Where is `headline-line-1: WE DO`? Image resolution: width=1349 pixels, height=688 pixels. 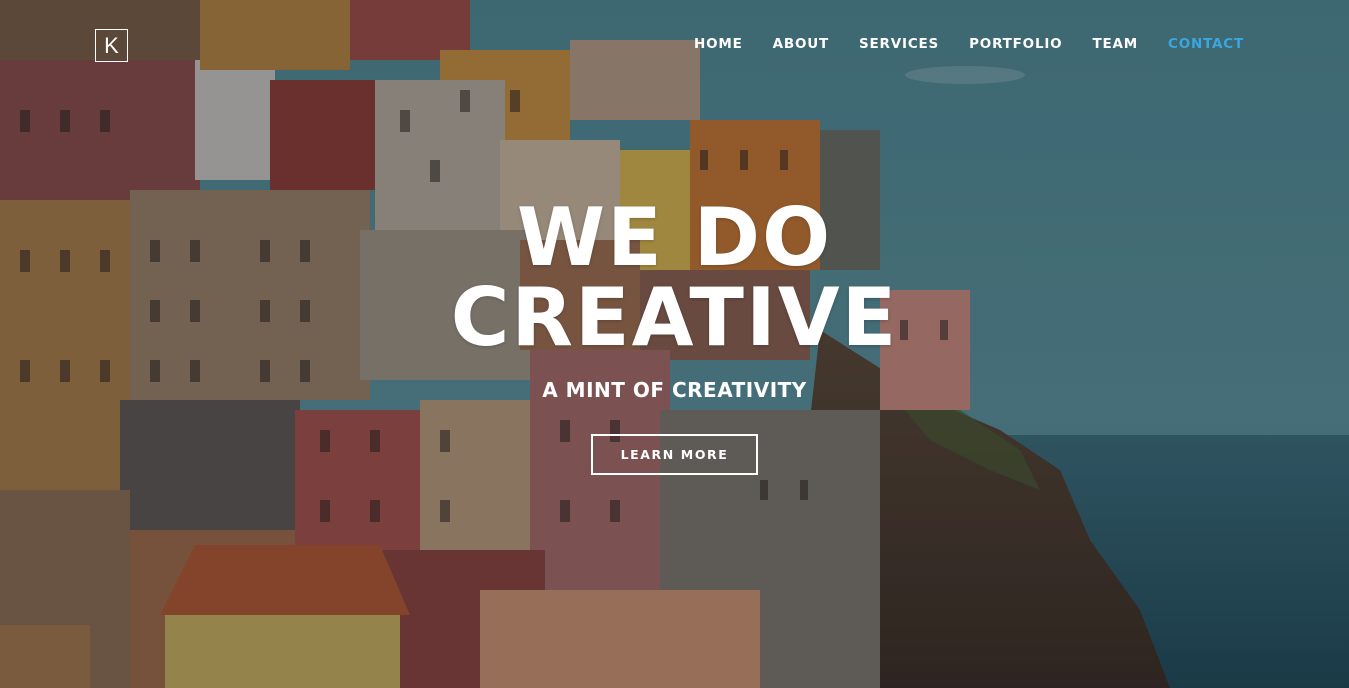 headline-line-1: WE DO is located at coordinates (674, 237).